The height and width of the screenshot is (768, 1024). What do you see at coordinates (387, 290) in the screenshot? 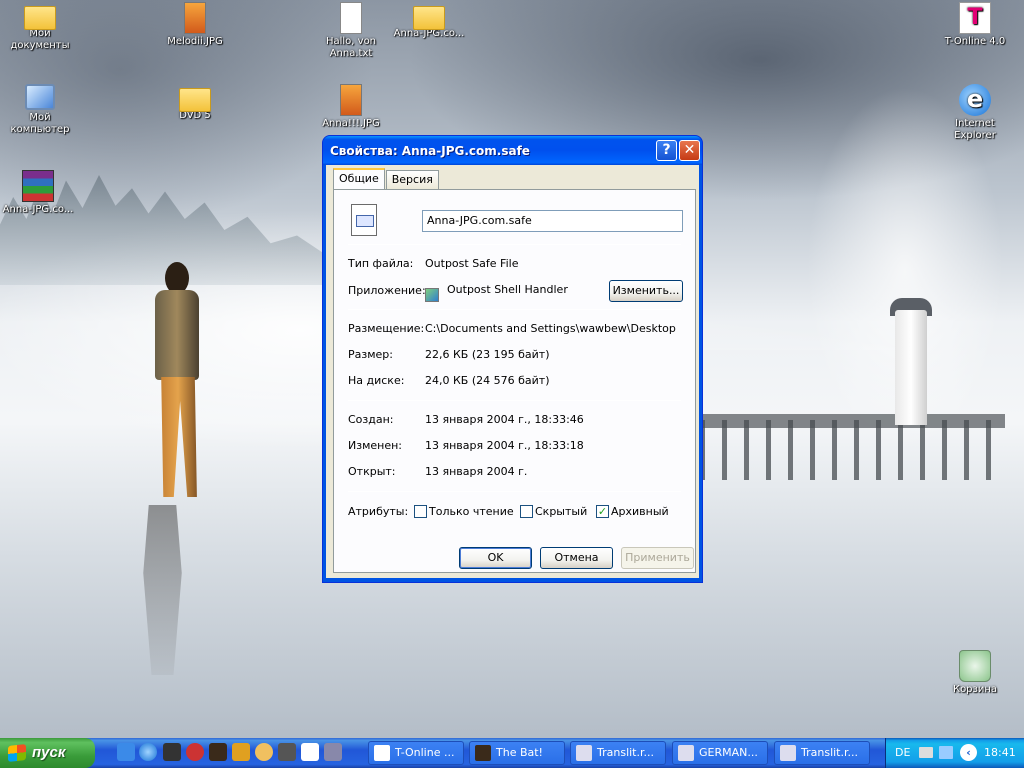
I see `opens-with-label: Приложение:` at bounding box center [387, 290].